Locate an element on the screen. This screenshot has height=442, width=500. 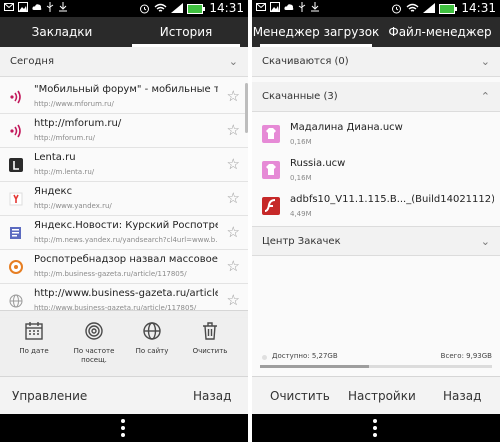
section-downloaded: Скачанные (3) ⌃ is located at coordinates (376, 97).